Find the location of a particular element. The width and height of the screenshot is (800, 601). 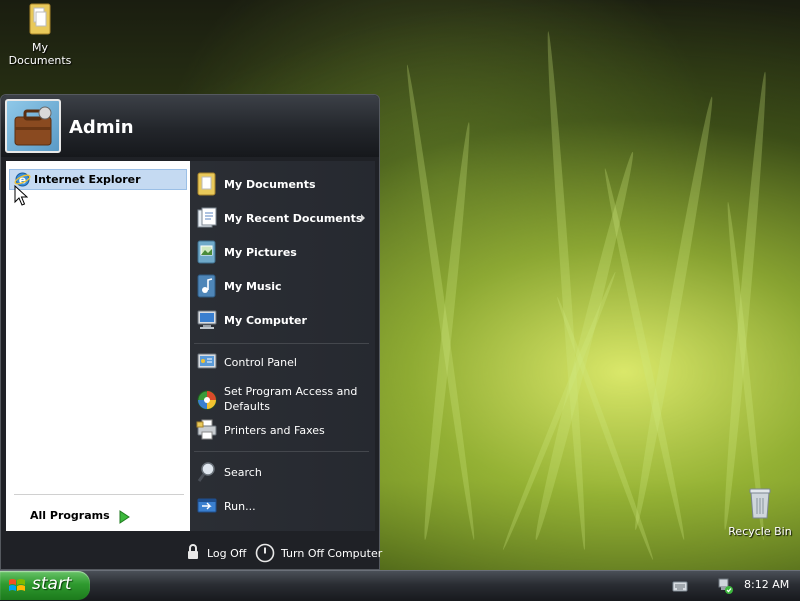

windows-logo-icon is located at coordinates (17, 587).